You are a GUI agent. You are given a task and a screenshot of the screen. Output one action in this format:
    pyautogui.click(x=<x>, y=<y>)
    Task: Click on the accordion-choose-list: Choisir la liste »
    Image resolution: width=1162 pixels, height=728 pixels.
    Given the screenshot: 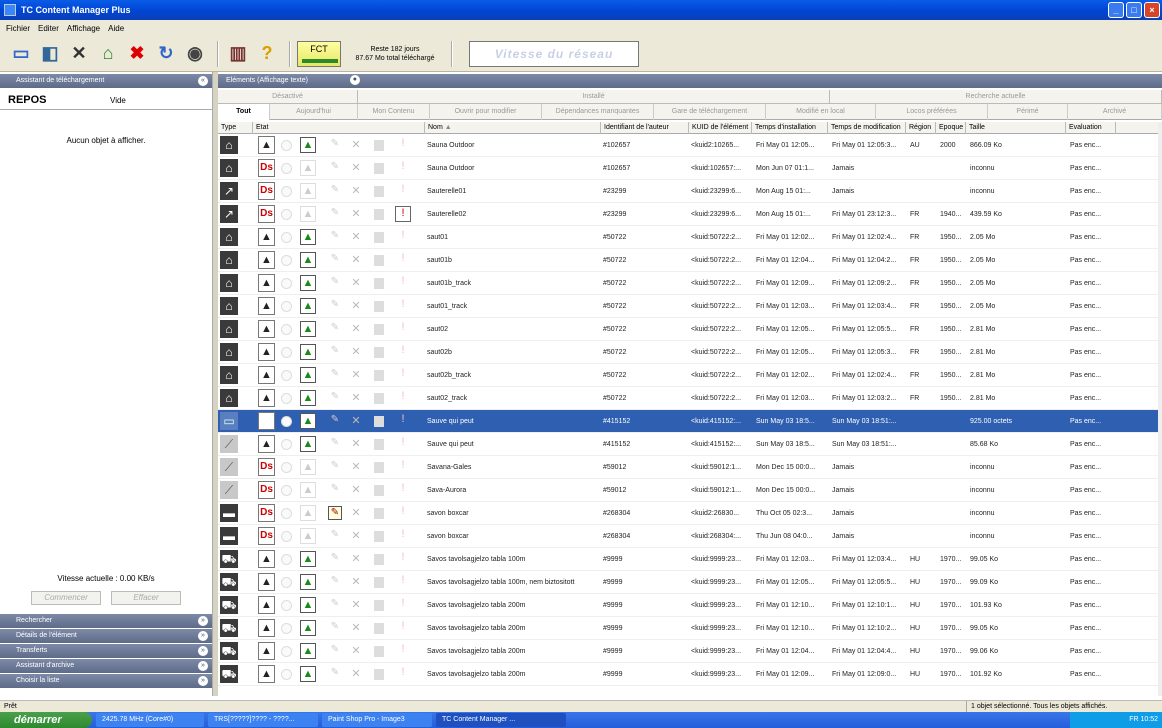 What is the action you would take?
    pyautogui.click(x=106, y=681)
    